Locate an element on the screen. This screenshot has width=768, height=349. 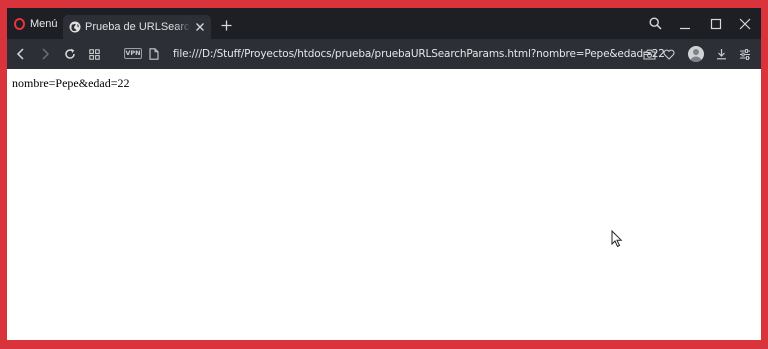
minimize-icon is located at coordinates (685, 28).